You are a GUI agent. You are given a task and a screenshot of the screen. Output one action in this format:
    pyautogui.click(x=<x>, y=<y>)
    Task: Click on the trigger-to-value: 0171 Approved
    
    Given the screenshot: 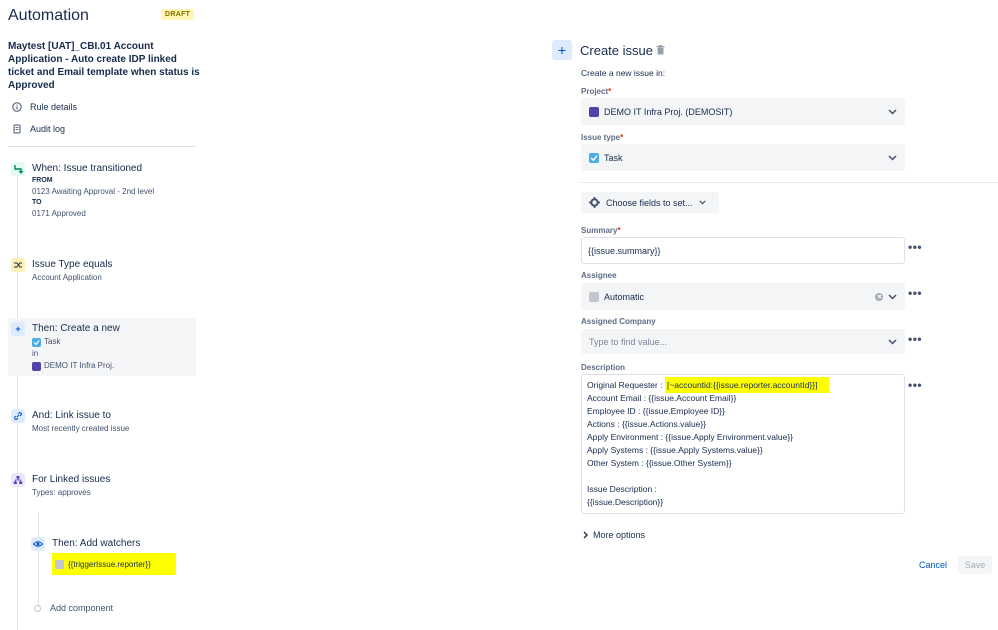 What is the action you would take?
    pyautogui.click(x=59, y=213)
    